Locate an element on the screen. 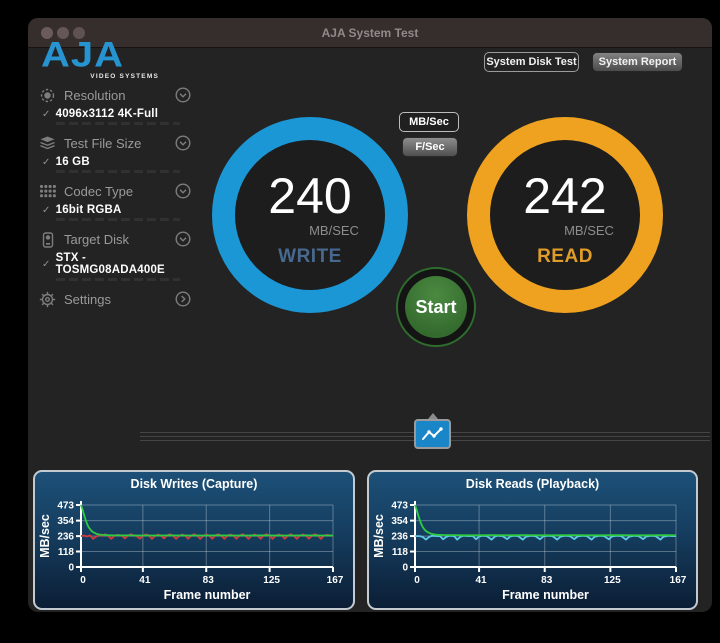  sidebar-item-test-file-size: Test File Size is located at coordinates (115, 143).